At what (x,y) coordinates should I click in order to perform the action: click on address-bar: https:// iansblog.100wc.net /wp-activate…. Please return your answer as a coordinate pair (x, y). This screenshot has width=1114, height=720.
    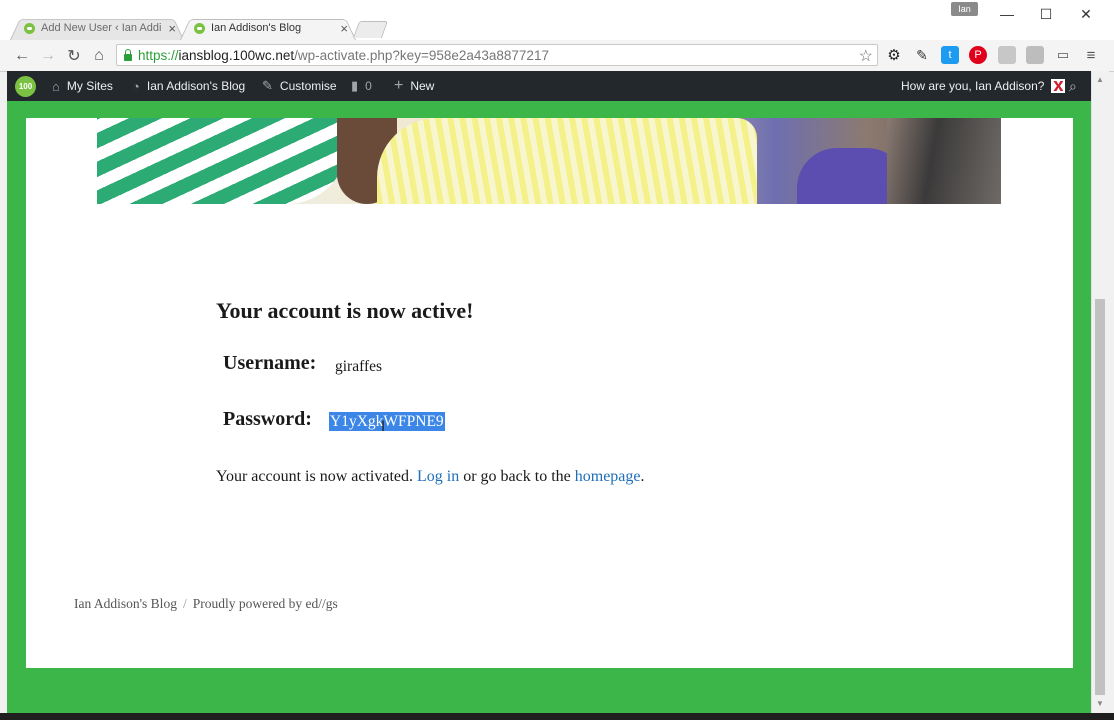
    Looking at the image, I should click on (497, 55).